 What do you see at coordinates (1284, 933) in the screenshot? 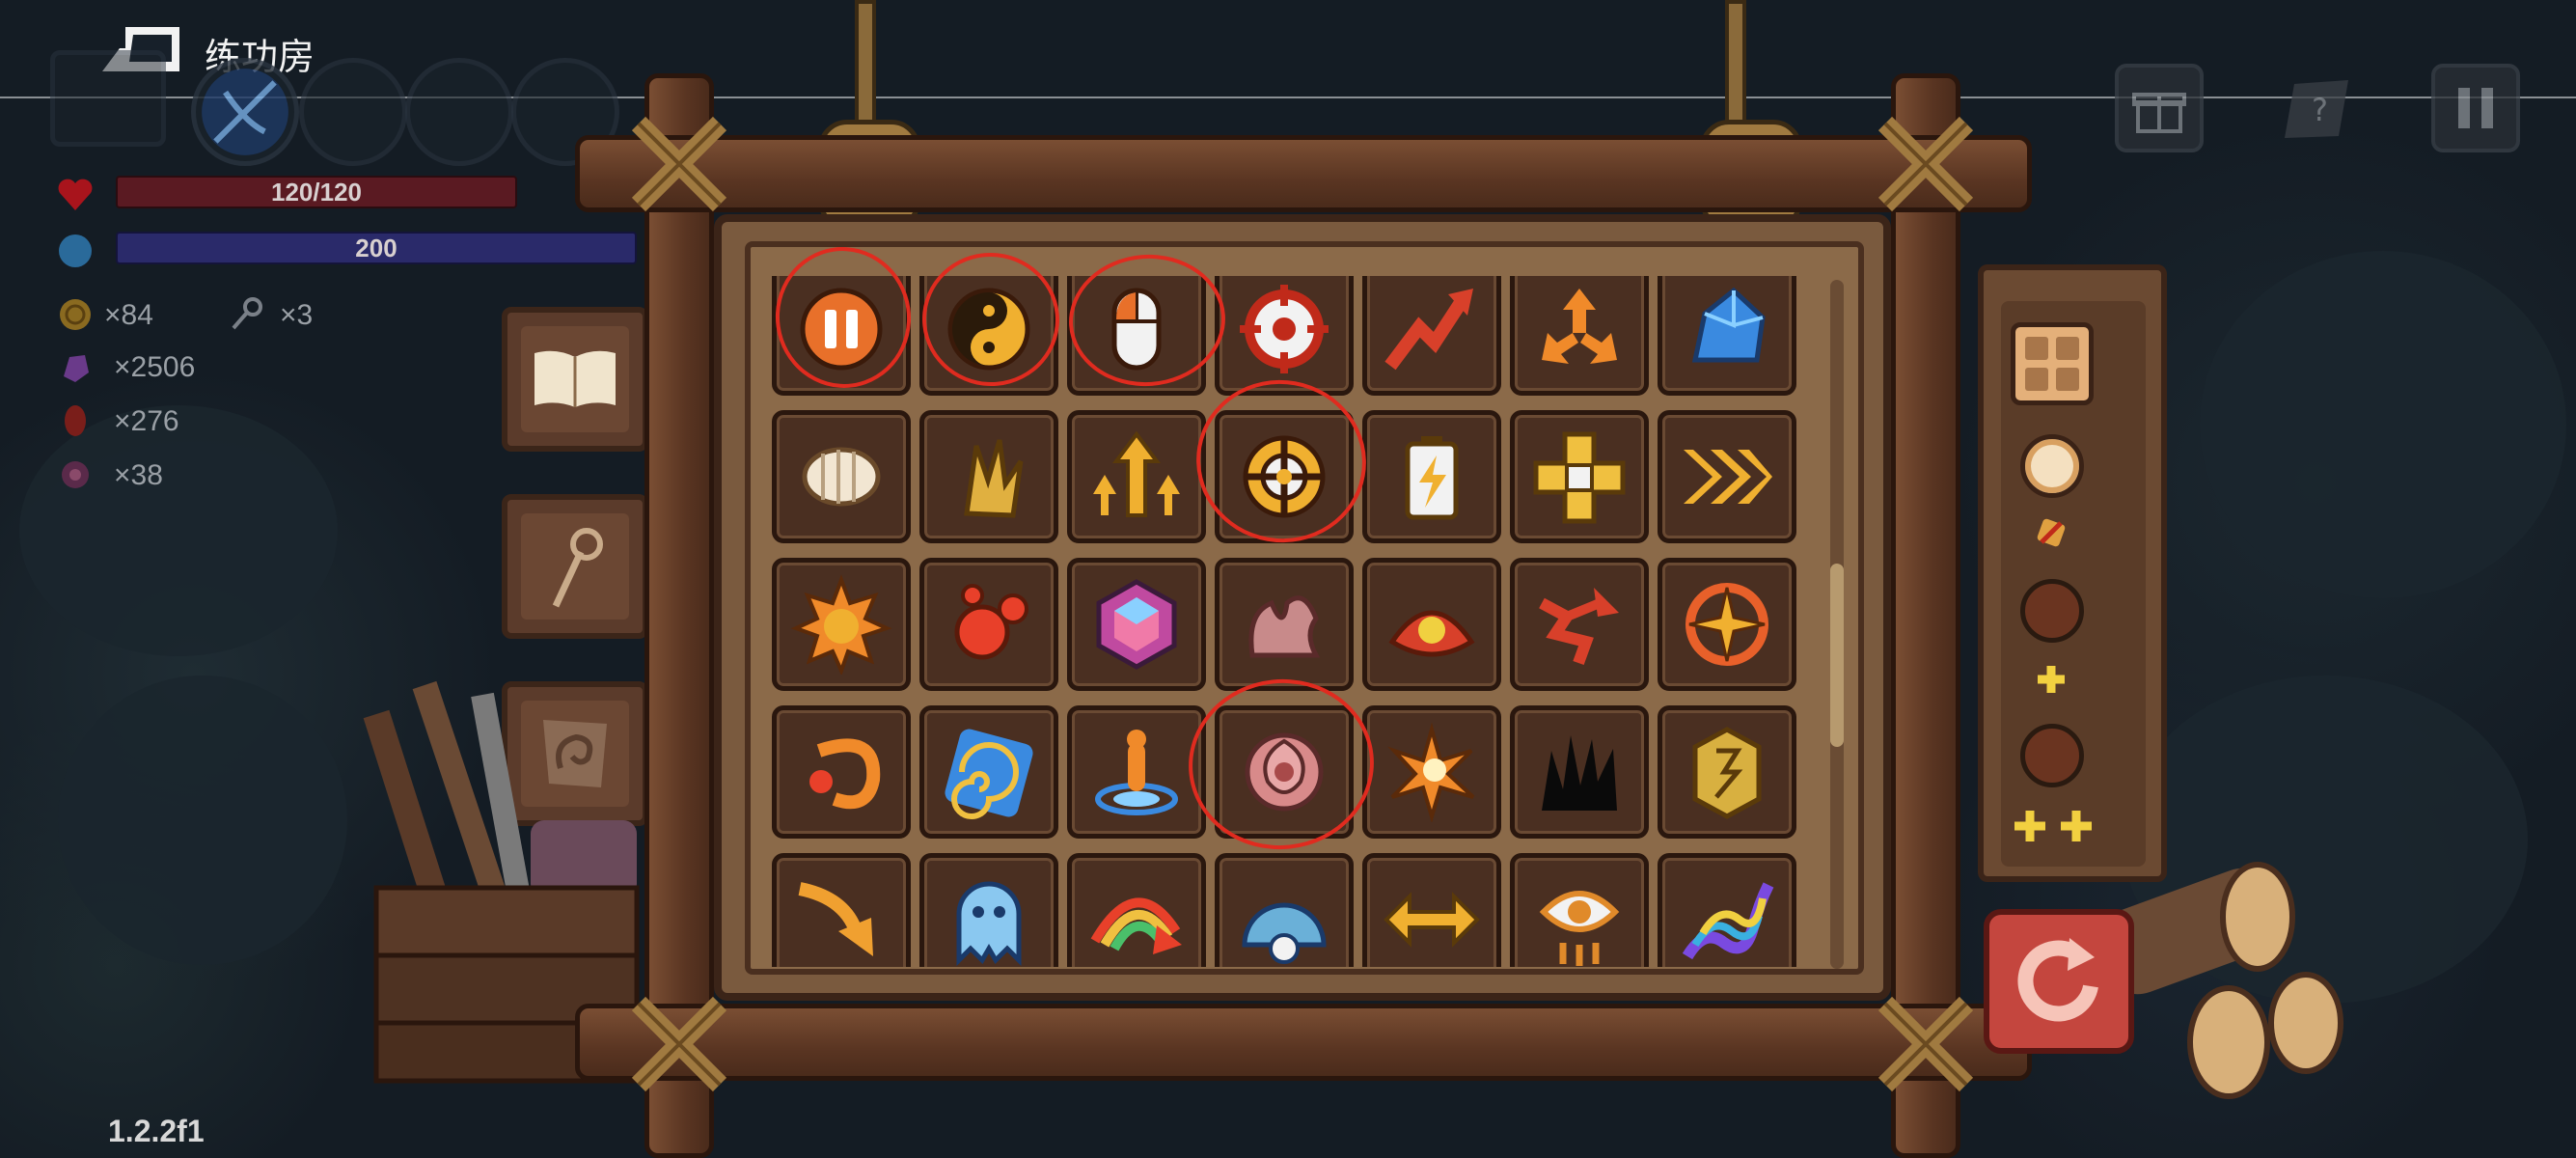
I see `ice-dome-icon` at bounding box center [1284, 933].